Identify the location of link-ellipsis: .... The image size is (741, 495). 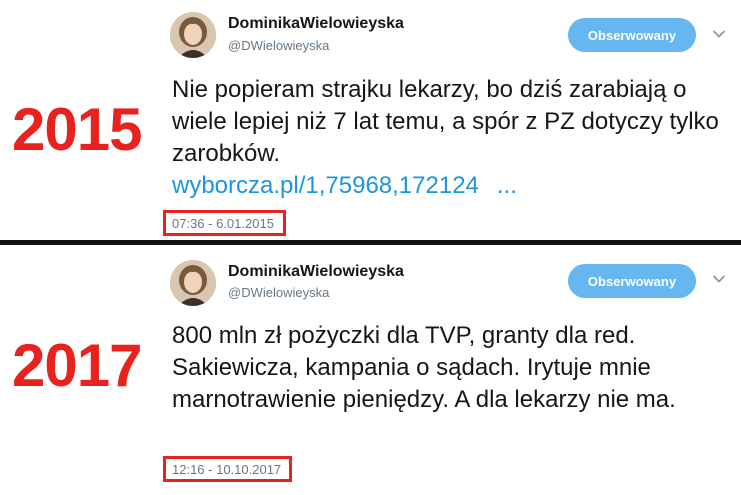
(506, 185).